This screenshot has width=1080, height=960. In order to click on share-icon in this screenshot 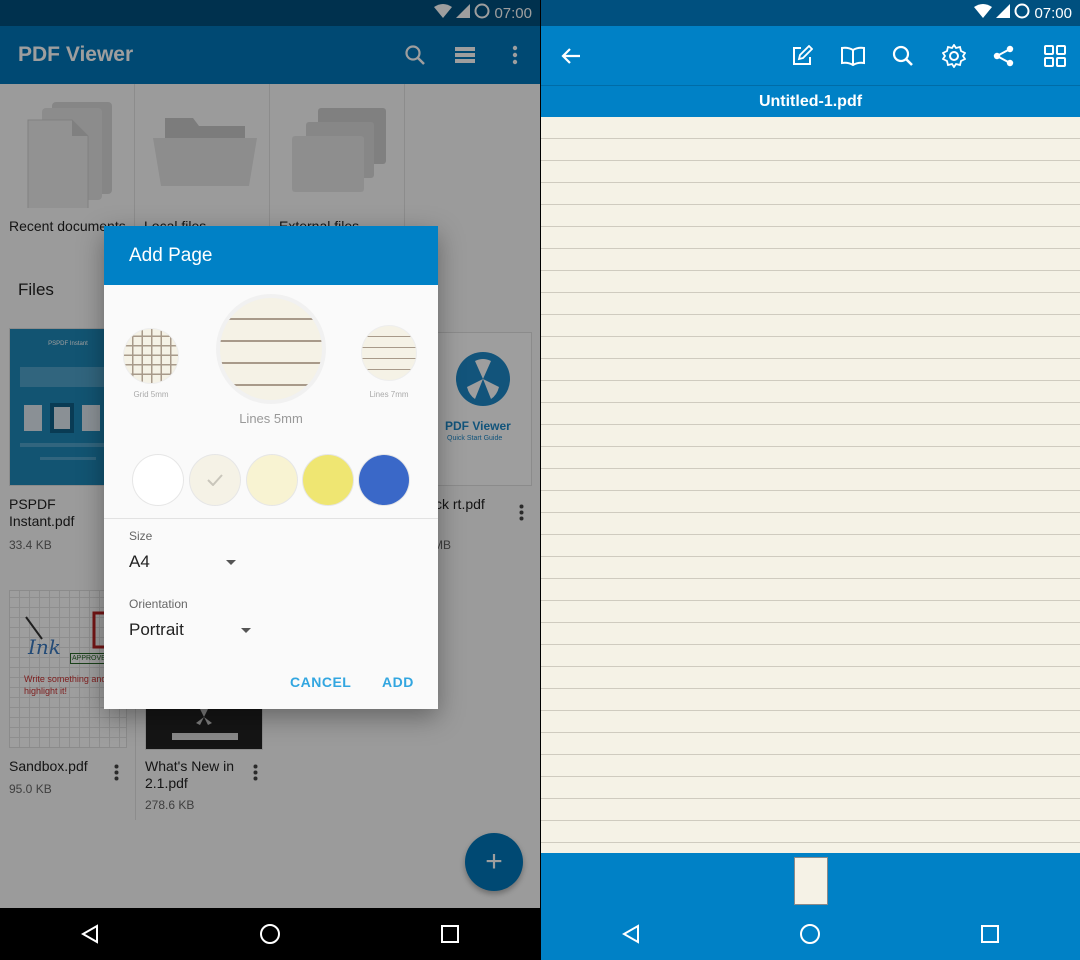, I will do `click(1004, 56)`.